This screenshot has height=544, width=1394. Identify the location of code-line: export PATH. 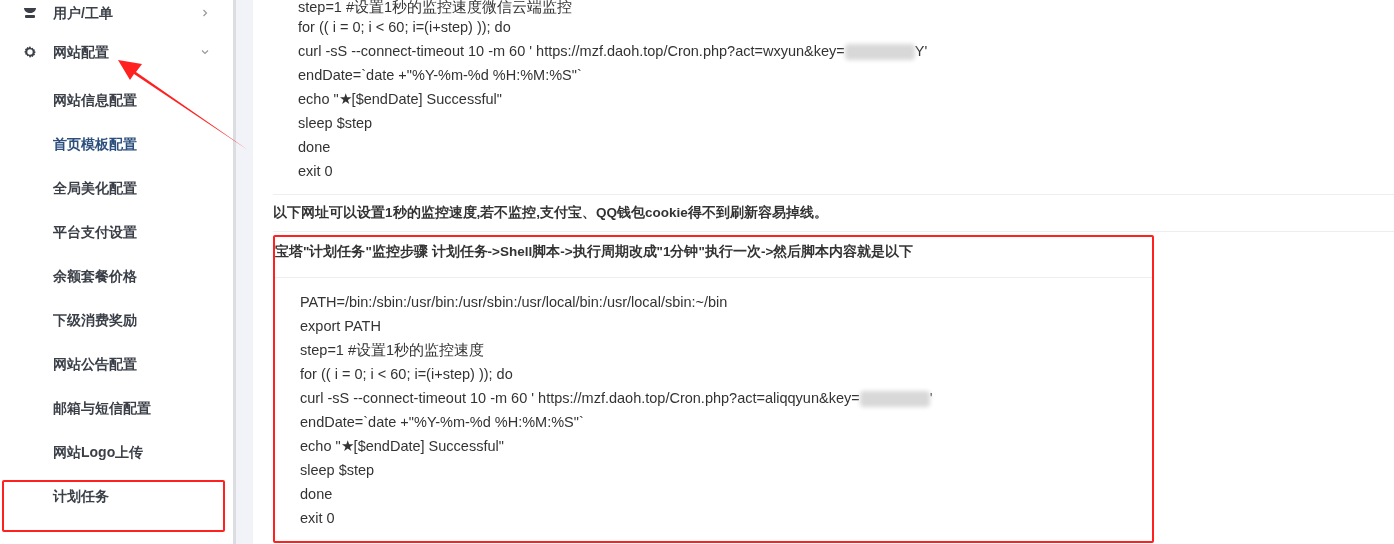
(340, 326).